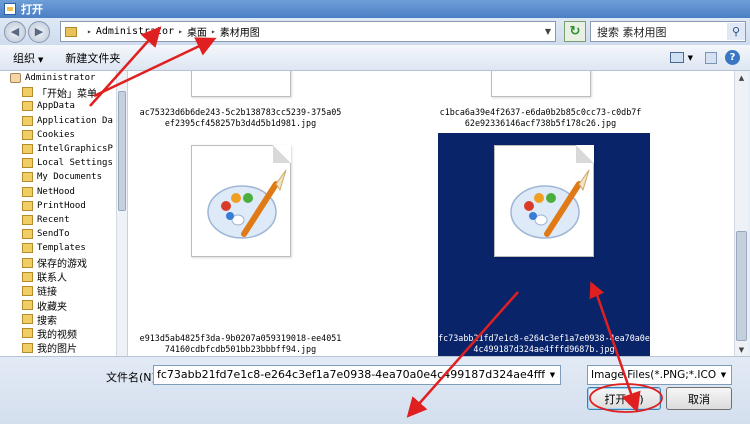 The width and height of the screenshot is (750, 424). Describe the element at coordinates (74, 305) in the screenshot. I see `nav-item: 收藏夹` at that location.